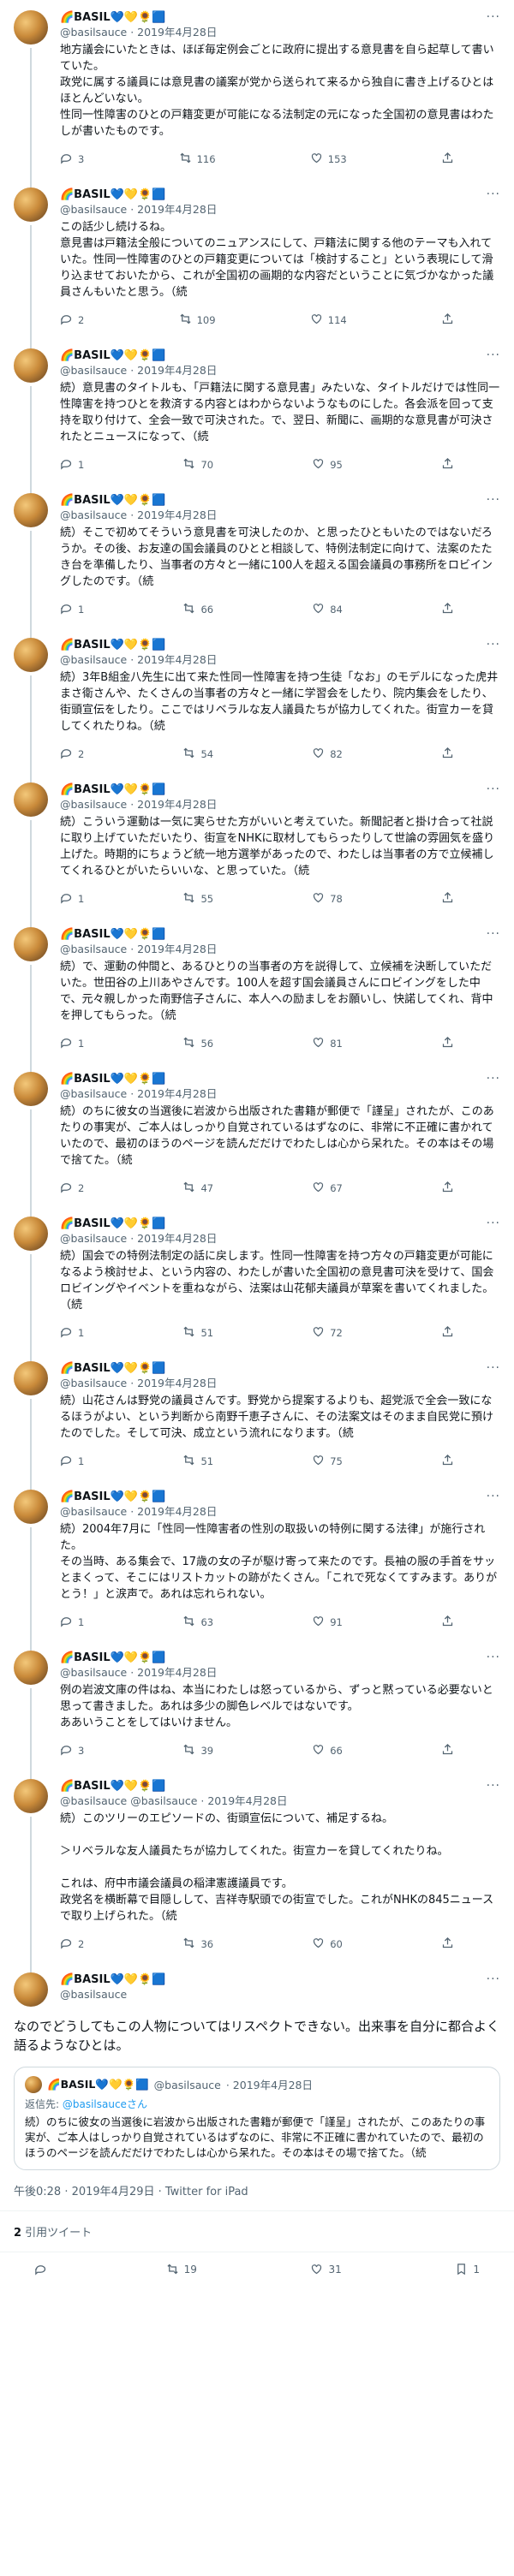 This screenshot has height=2576, width=514. What do you see at coordinates (198, 1188) in the screenshot?
I see `retweet-button: 47` at bounding box center [198, 1188].